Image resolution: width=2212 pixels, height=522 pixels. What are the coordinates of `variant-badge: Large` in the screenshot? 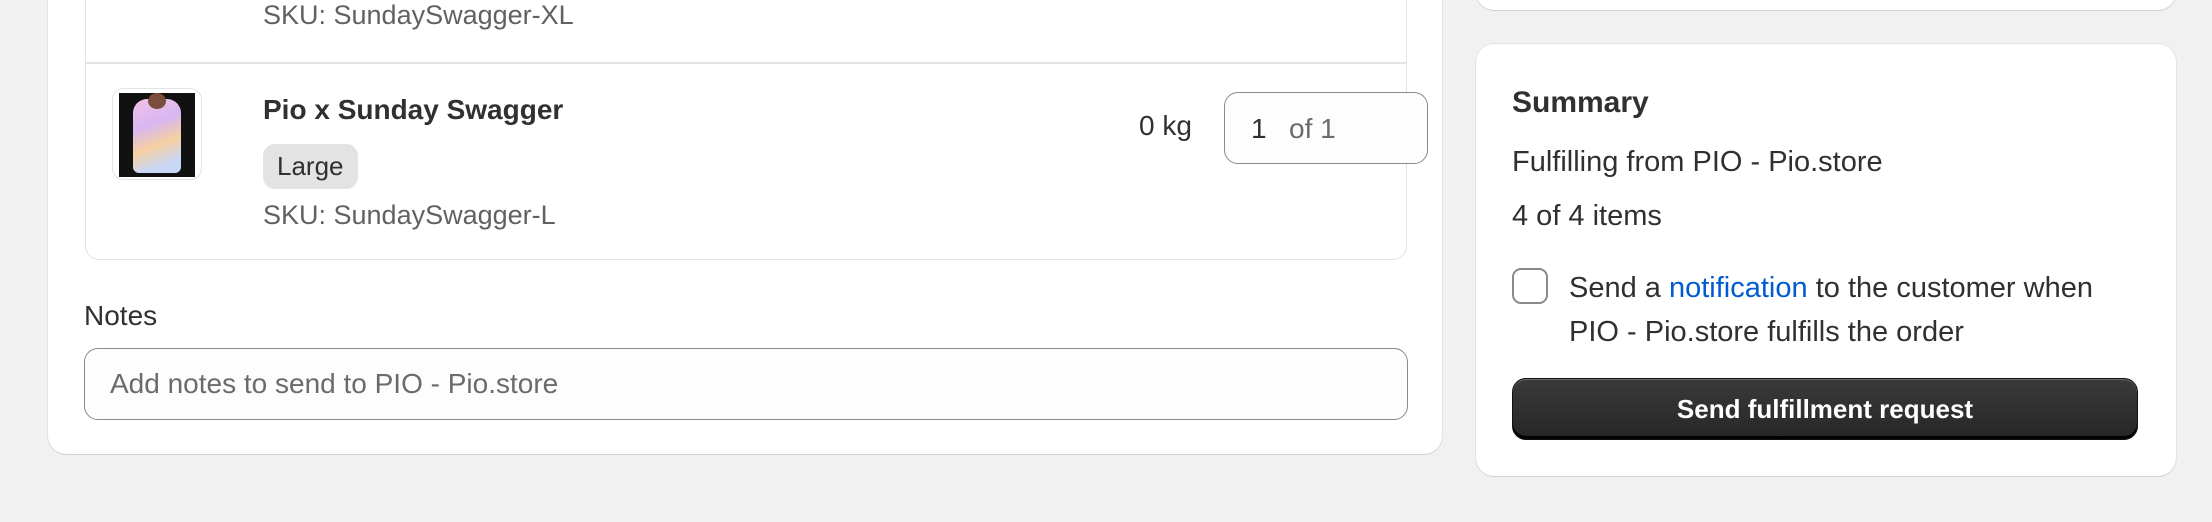 It's located at (310, 166).